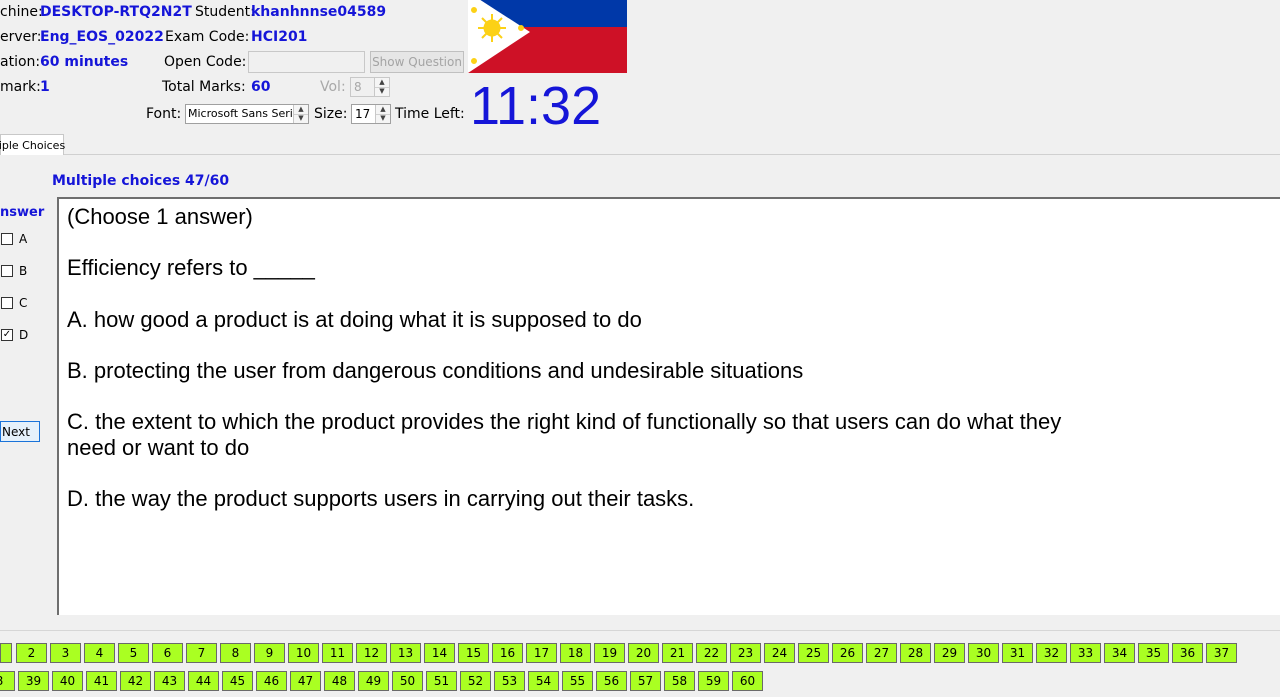  What do you see at coordinates (207, 37) in the screenshot?
I see `exam-code-label: Exam Code:` at bounding box center [207, 37].